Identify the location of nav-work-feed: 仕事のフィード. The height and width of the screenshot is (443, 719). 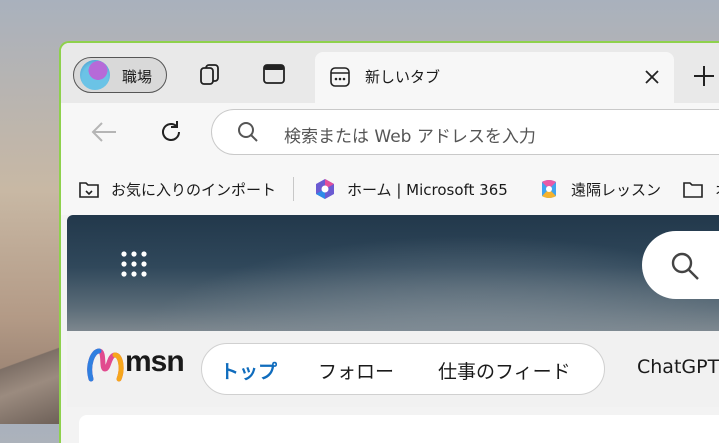
(504, 370).